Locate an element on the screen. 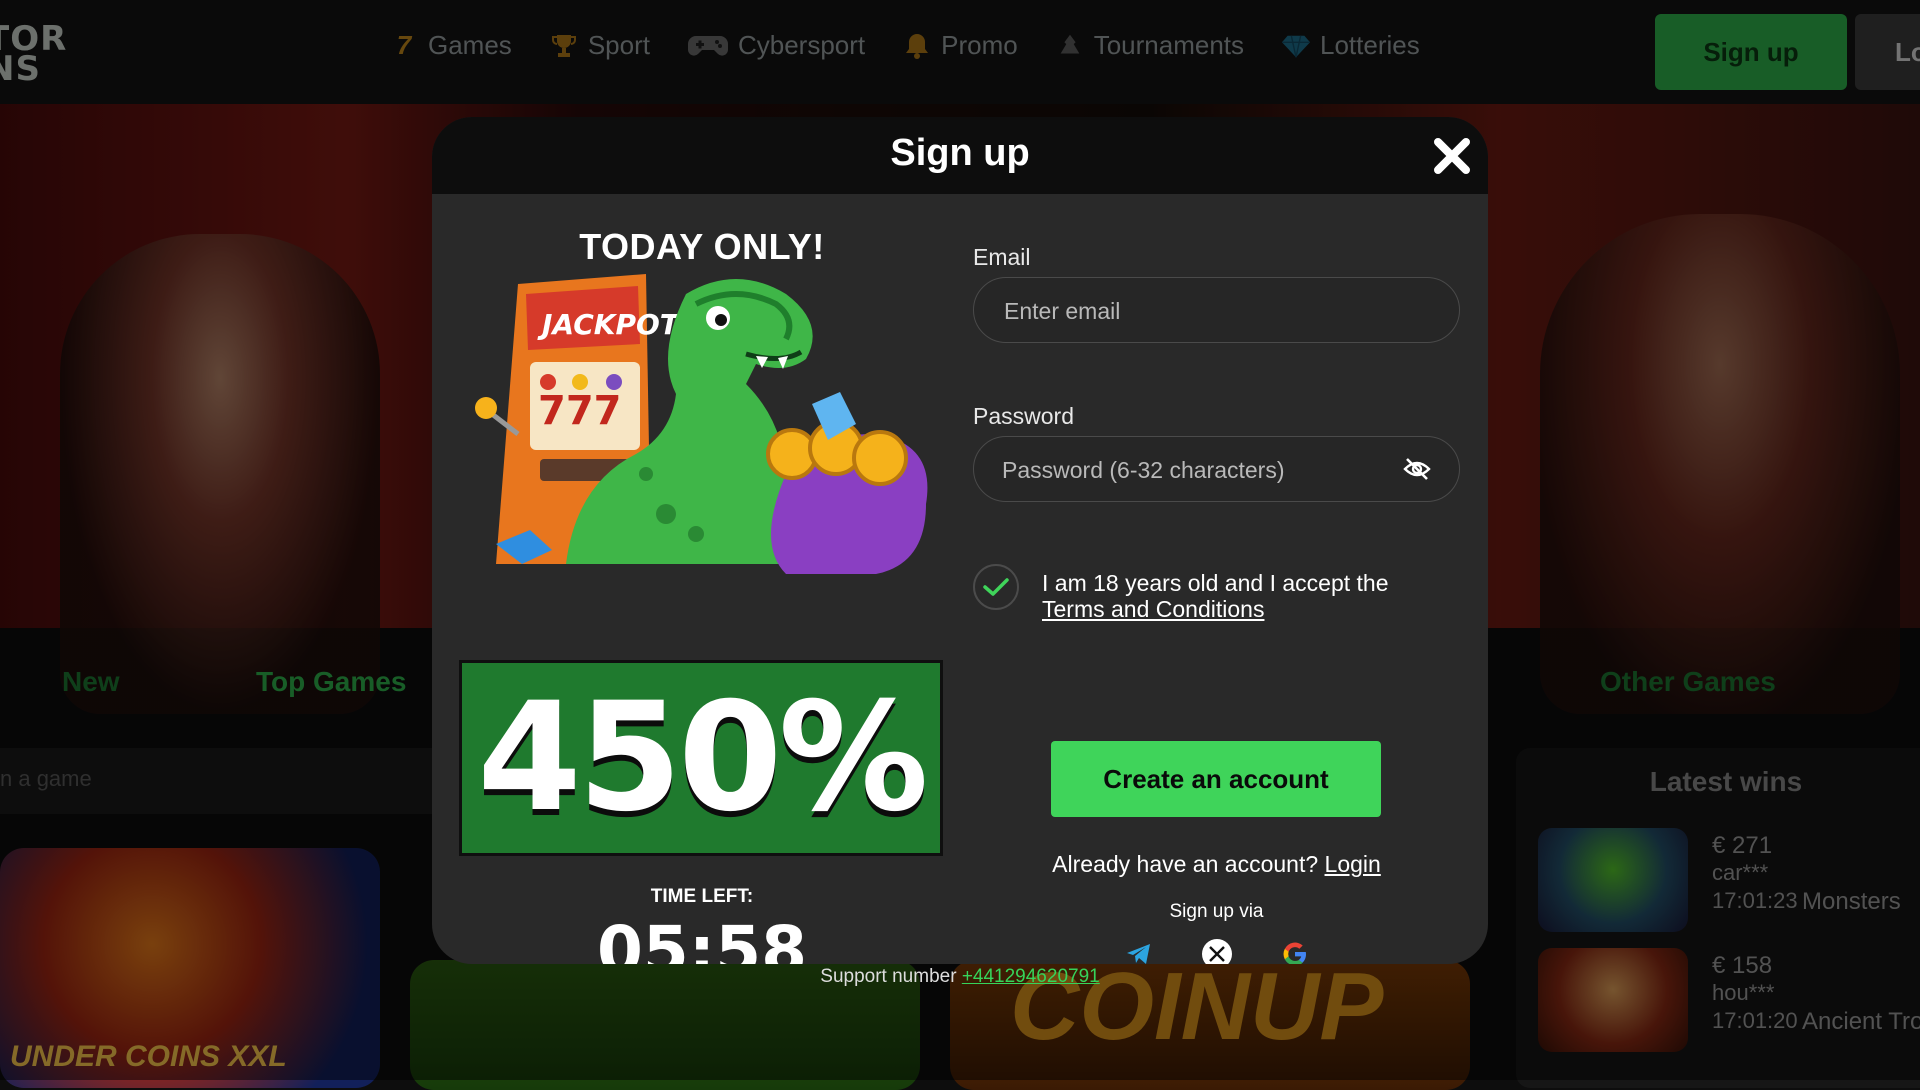 This screenshot has height=1090, width=1920. close-icon is located at coordinates (1452, 156).